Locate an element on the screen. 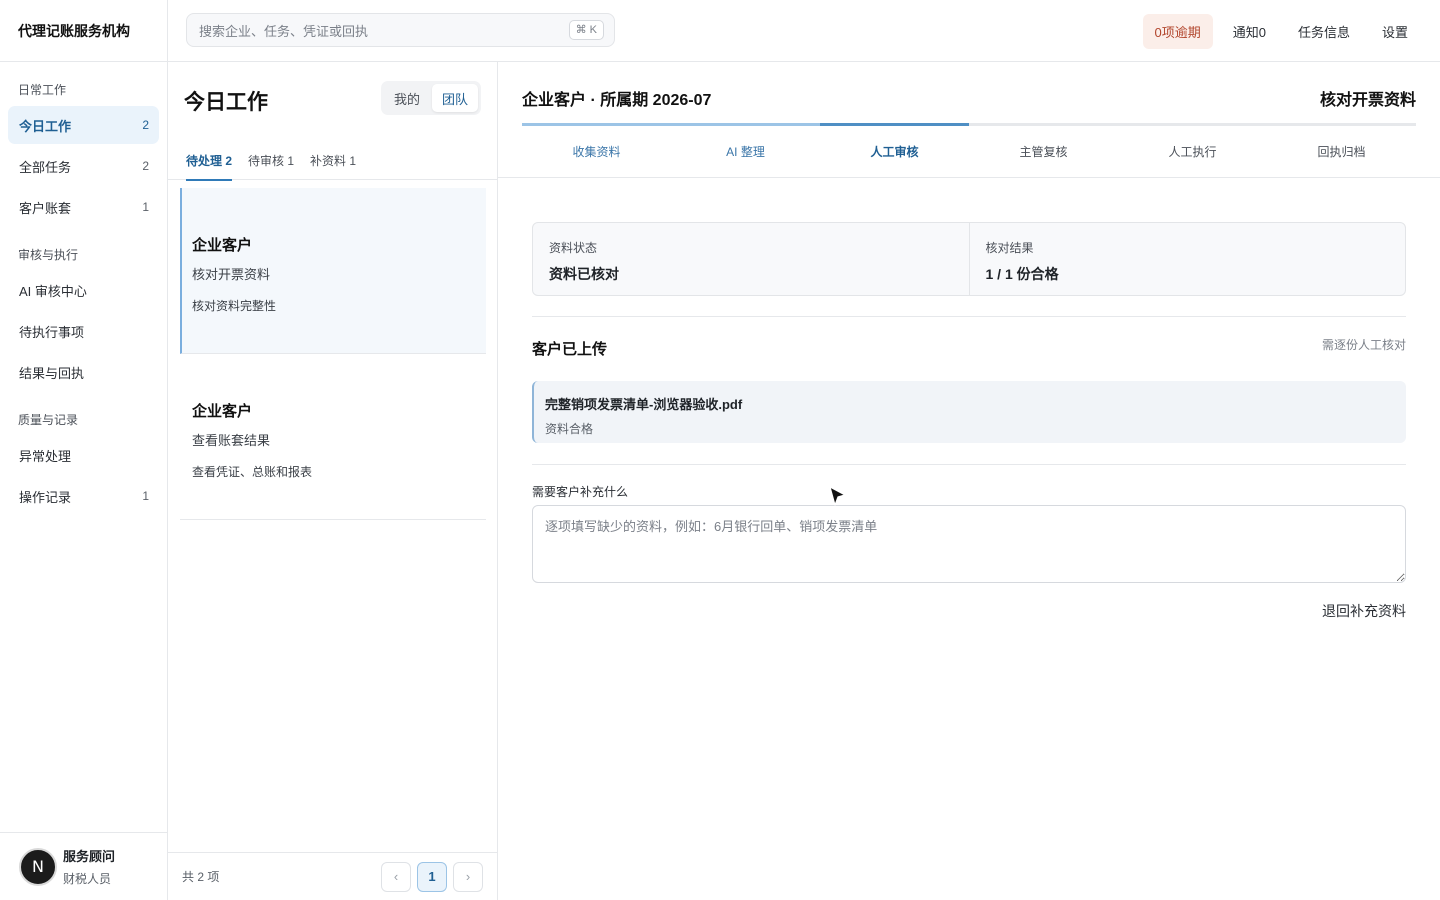  user-name: 服务顾问 is located at coordinates (89, 856).